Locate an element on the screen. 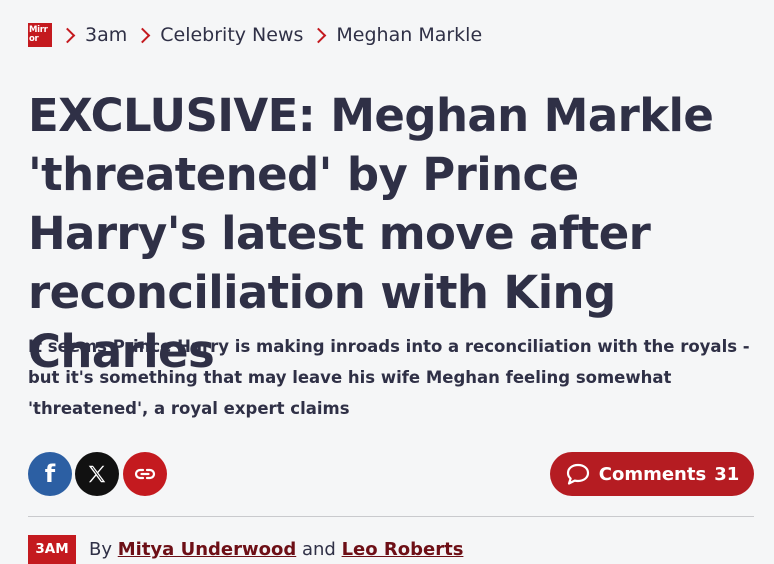  speech-bubble-icon is located at coordinates (577, 474).